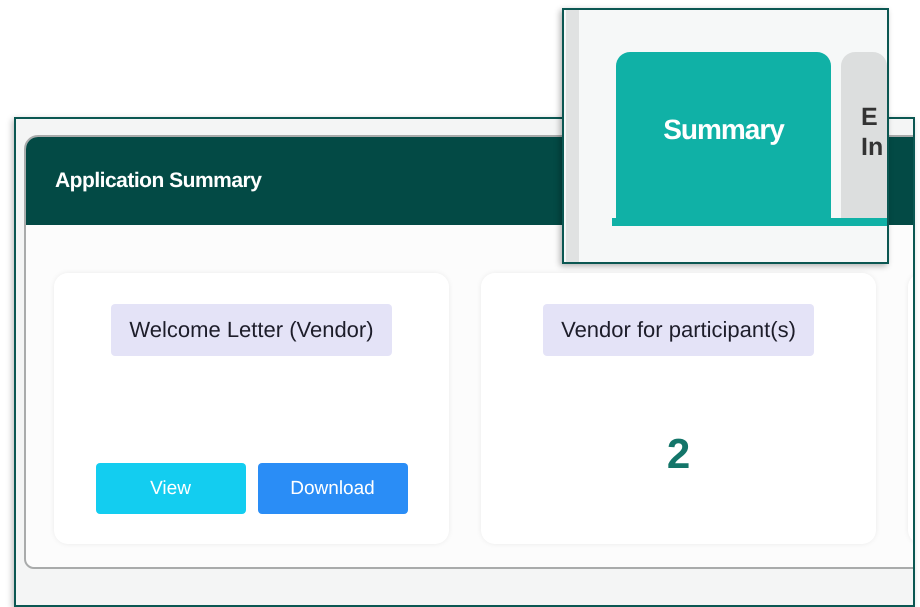  Describe the element at coordinates (723, 136) in the screenshot. I see `tab: Summary` at that location.